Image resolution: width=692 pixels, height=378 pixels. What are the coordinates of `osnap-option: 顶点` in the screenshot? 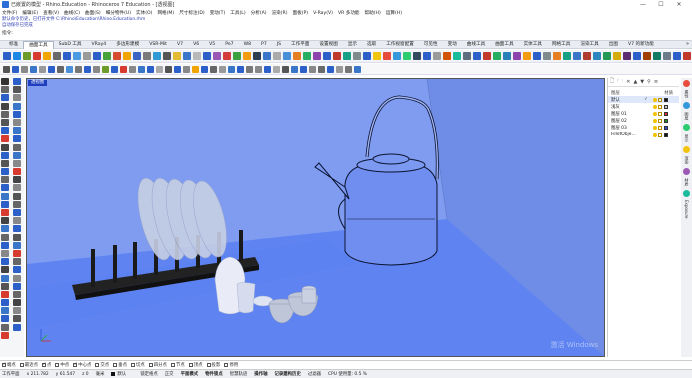 It's located at (195, 365).